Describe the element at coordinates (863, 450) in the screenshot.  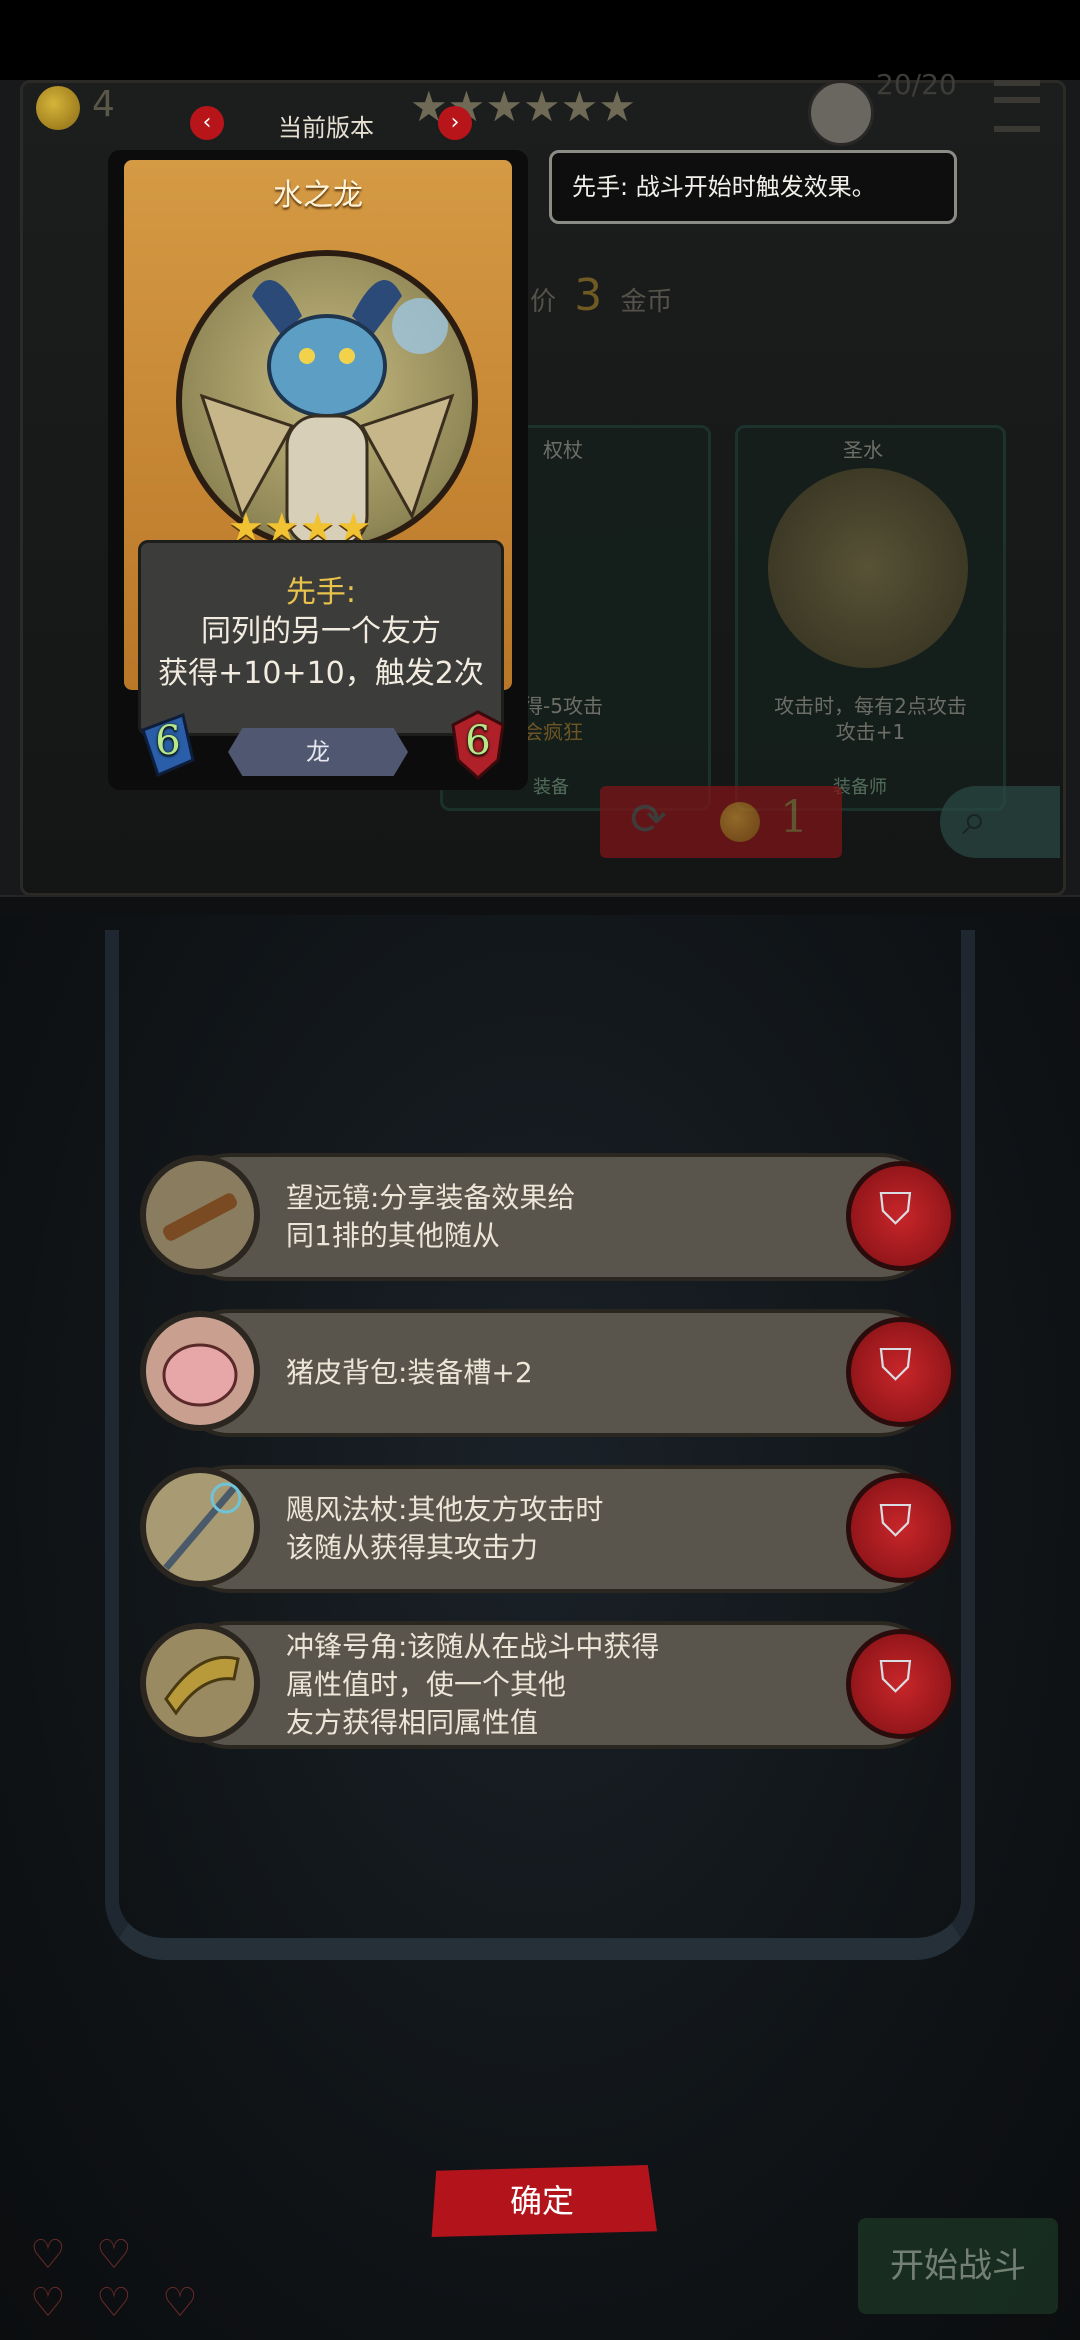
I see `shop-card-title: 圣水` at that location.